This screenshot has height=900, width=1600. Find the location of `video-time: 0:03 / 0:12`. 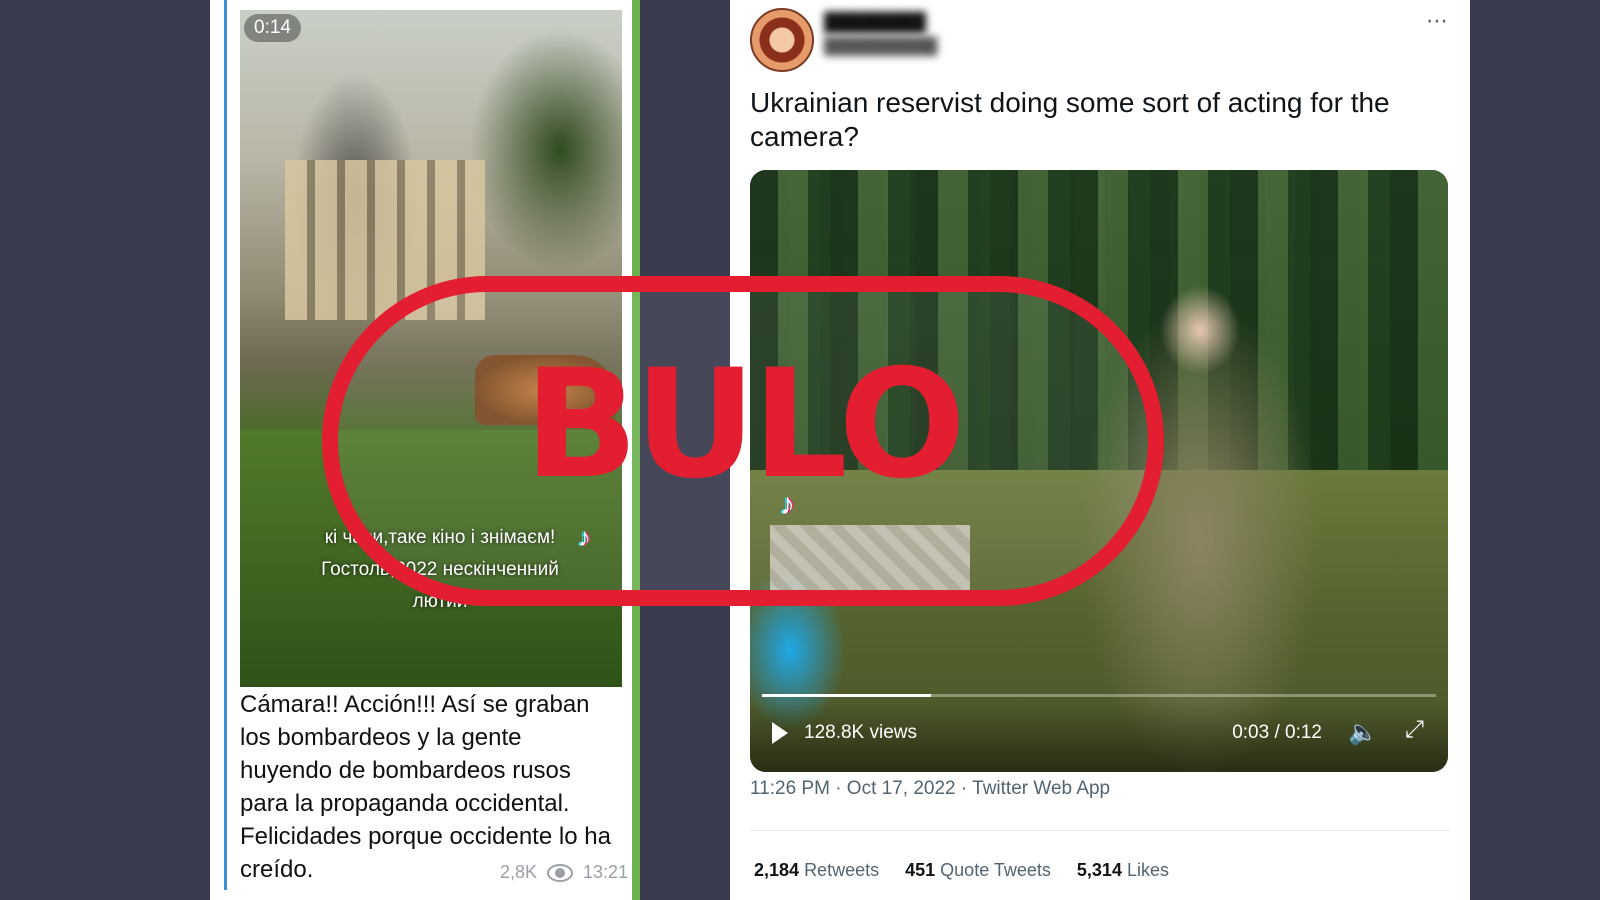

video-time: 0:03 / 0:12 is located at coordinates (1277, 732).